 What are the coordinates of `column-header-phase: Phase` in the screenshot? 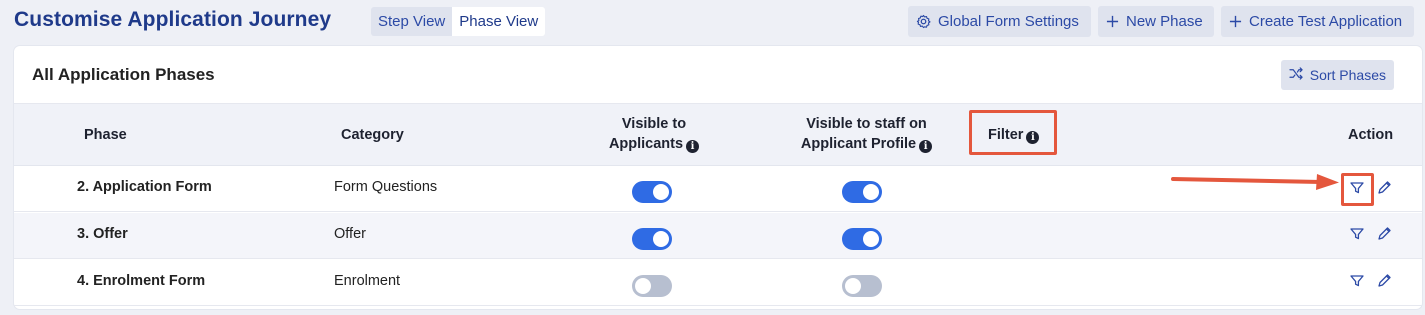 It's located at (105, 135).